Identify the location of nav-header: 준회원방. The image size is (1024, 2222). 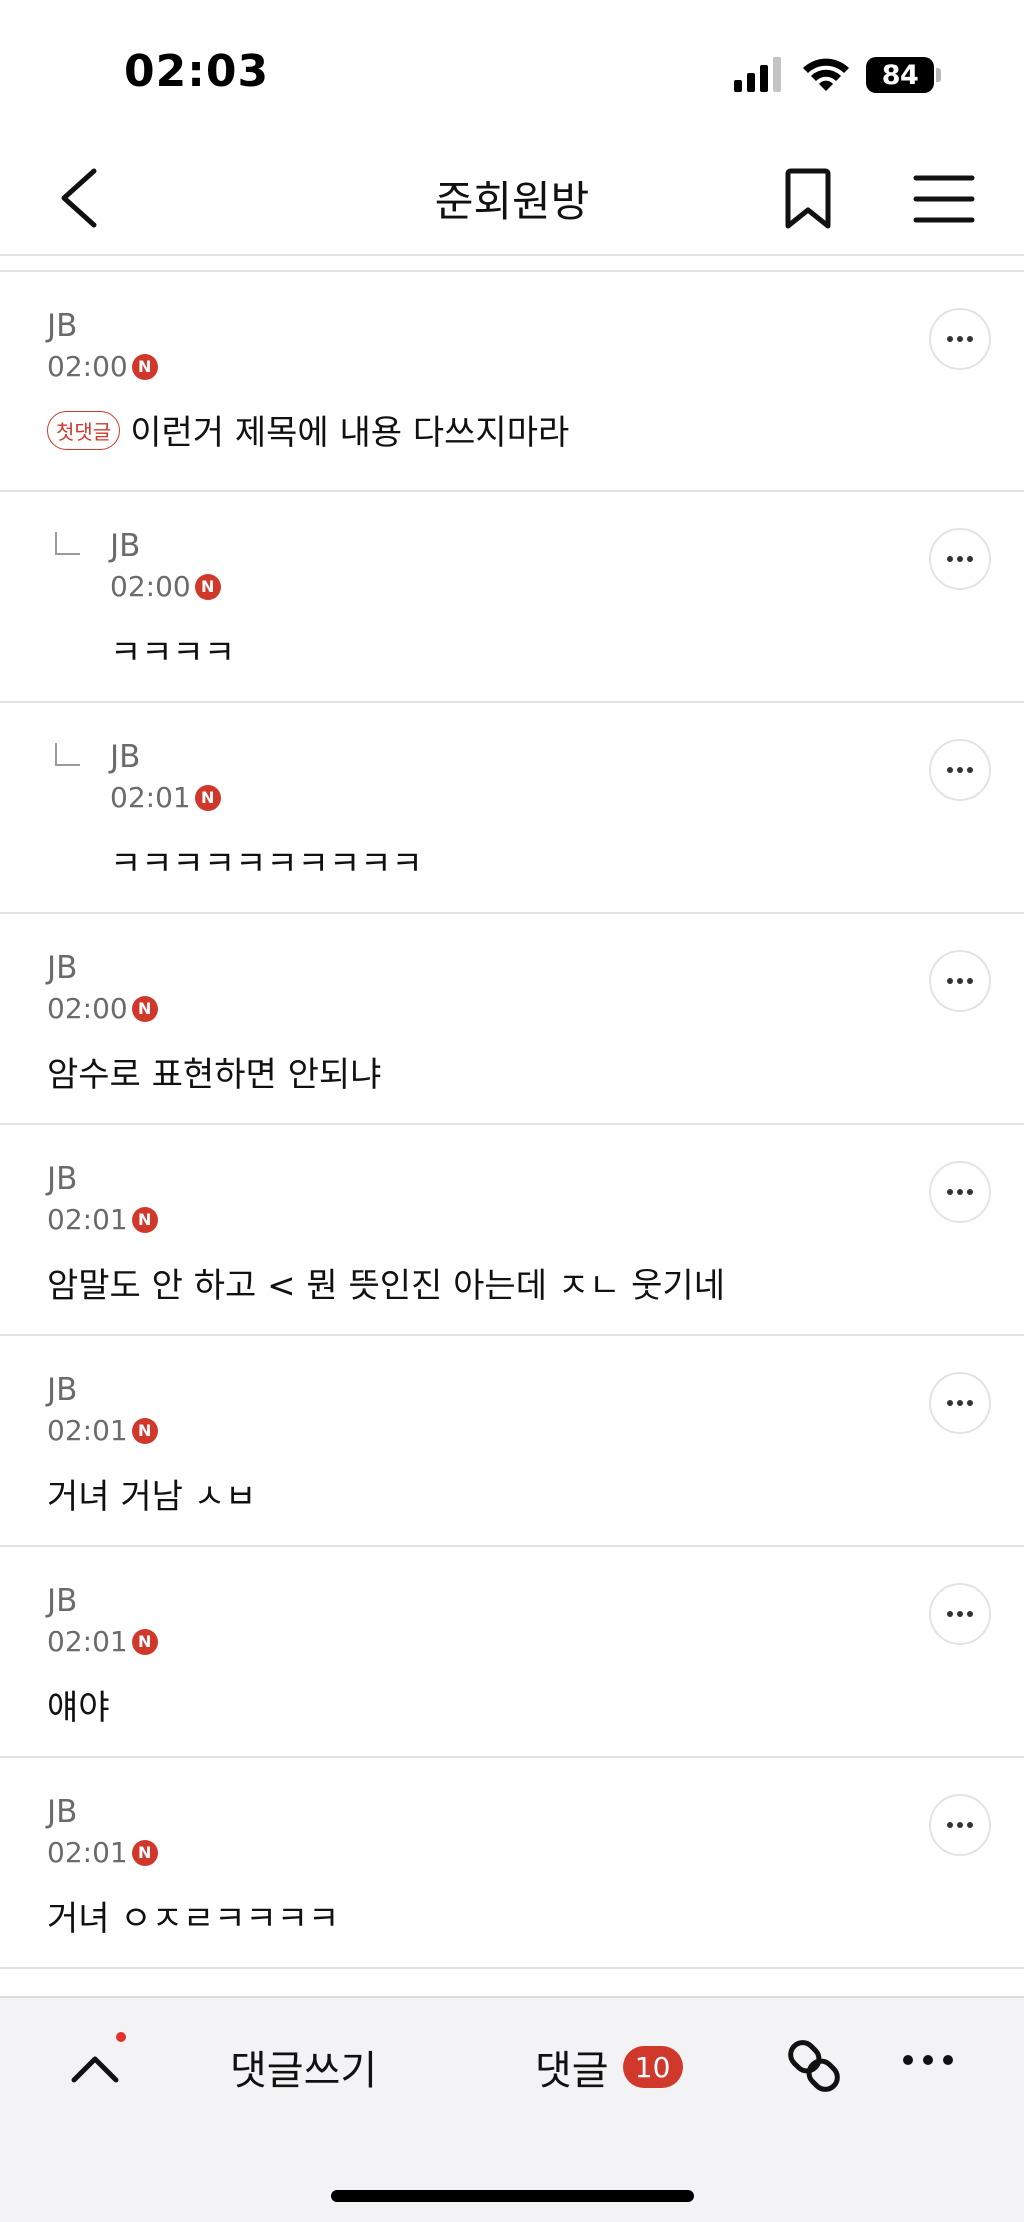
(512, 198).